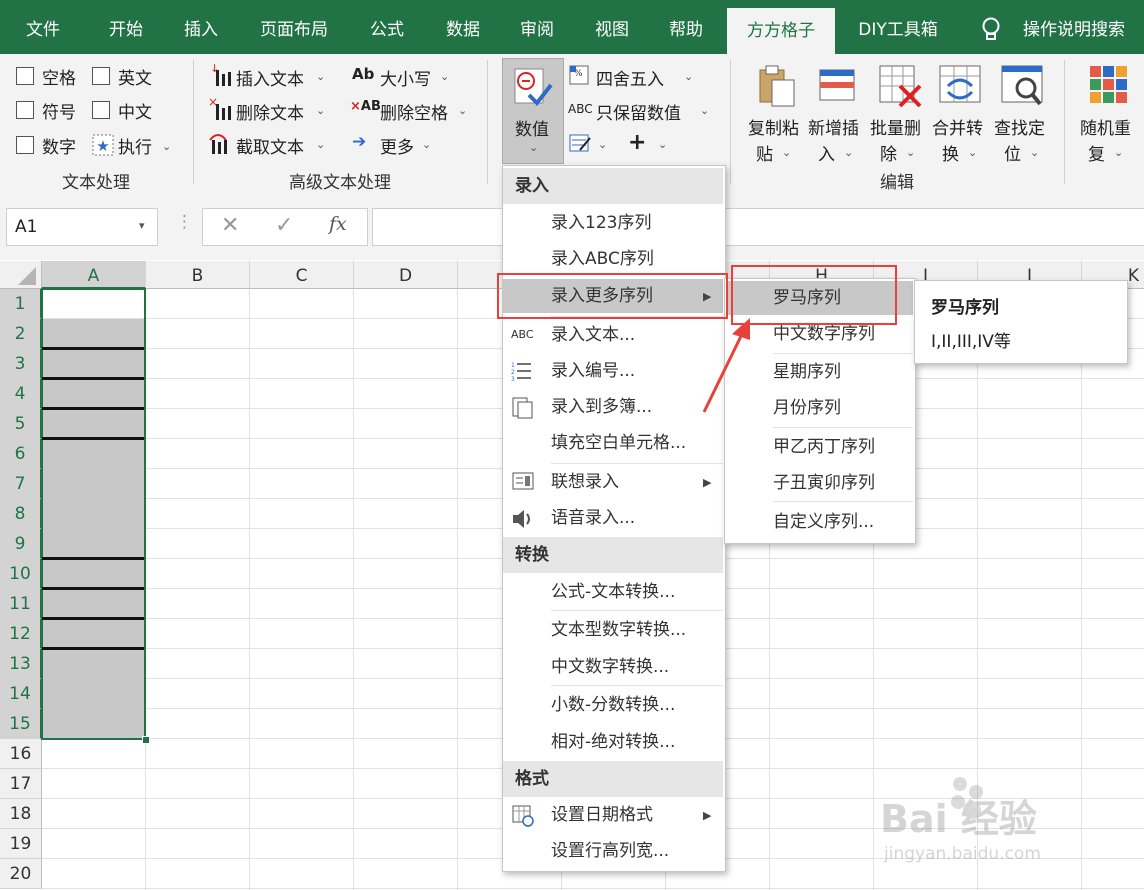 The height and width of the screenshot is (890, 1144). Describe the element at coordinates (1074, 27) in the screenshot. I see `tell-me-search: 操作说明搜索` at that location.